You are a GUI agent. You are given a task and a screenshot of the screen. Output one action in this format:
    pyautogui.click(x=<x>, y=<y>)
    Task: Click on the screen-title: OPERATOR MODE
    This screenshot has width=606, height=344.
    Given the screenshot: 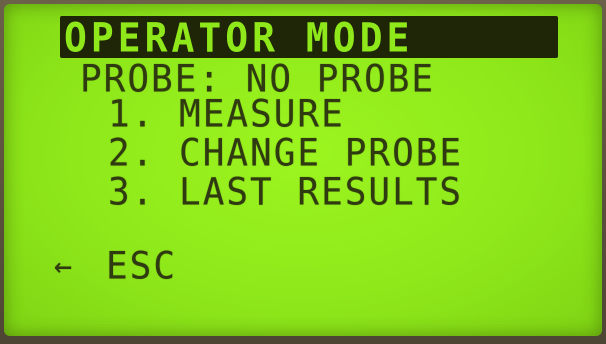 What is the action you would take?
    pyautogui.click(x=239, y=38)
    